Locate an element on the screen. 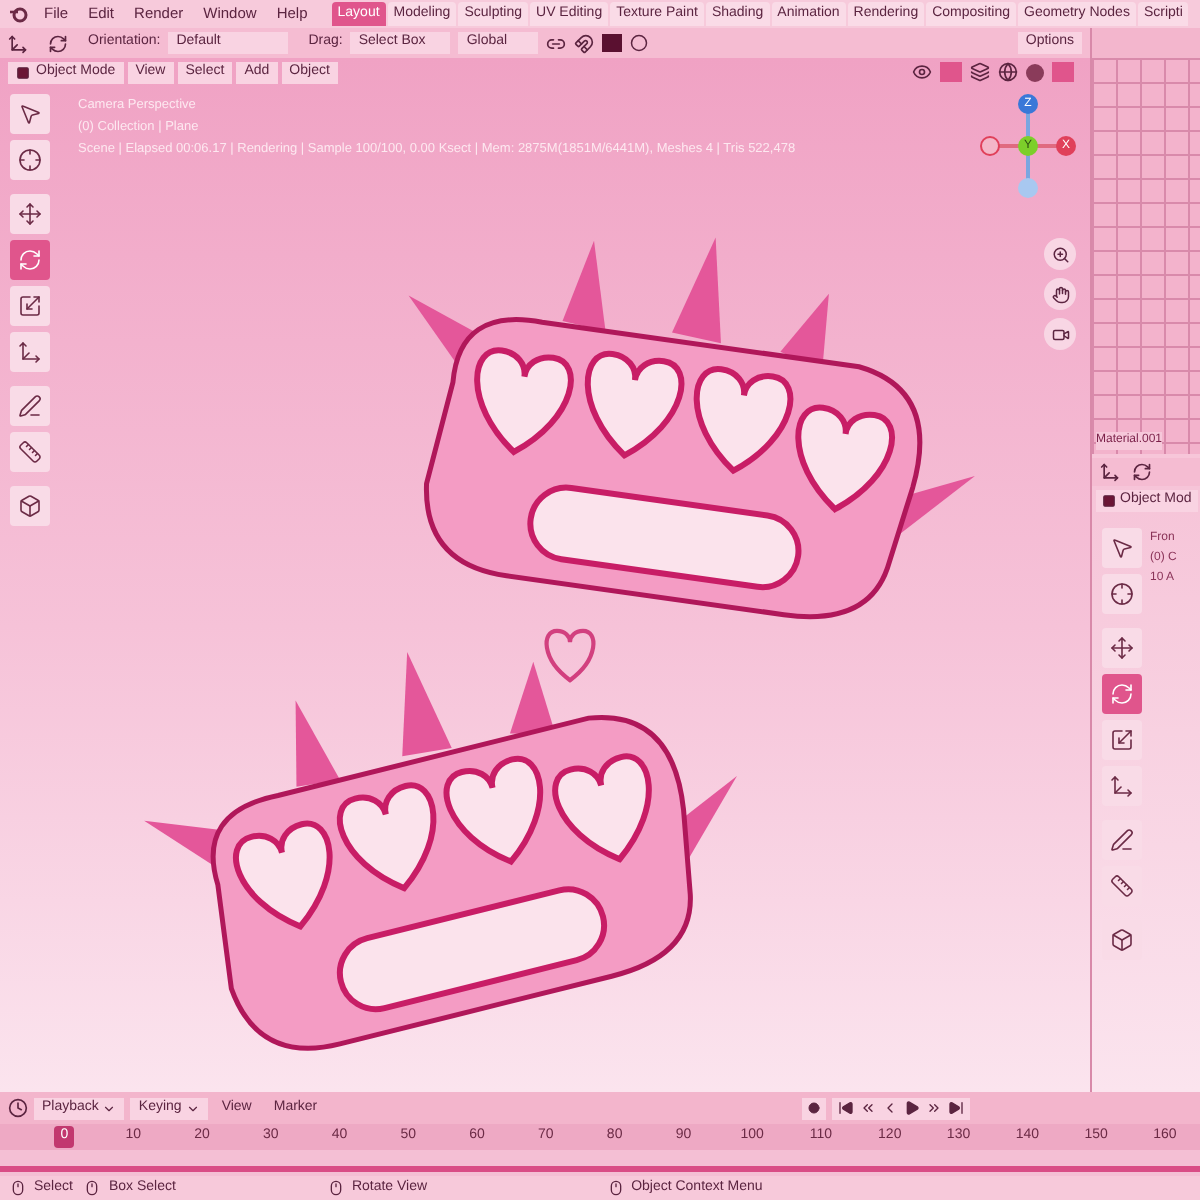 This screenshot has height=1200, width=1200. negative-x-handle is located at coordinates (990, 146).